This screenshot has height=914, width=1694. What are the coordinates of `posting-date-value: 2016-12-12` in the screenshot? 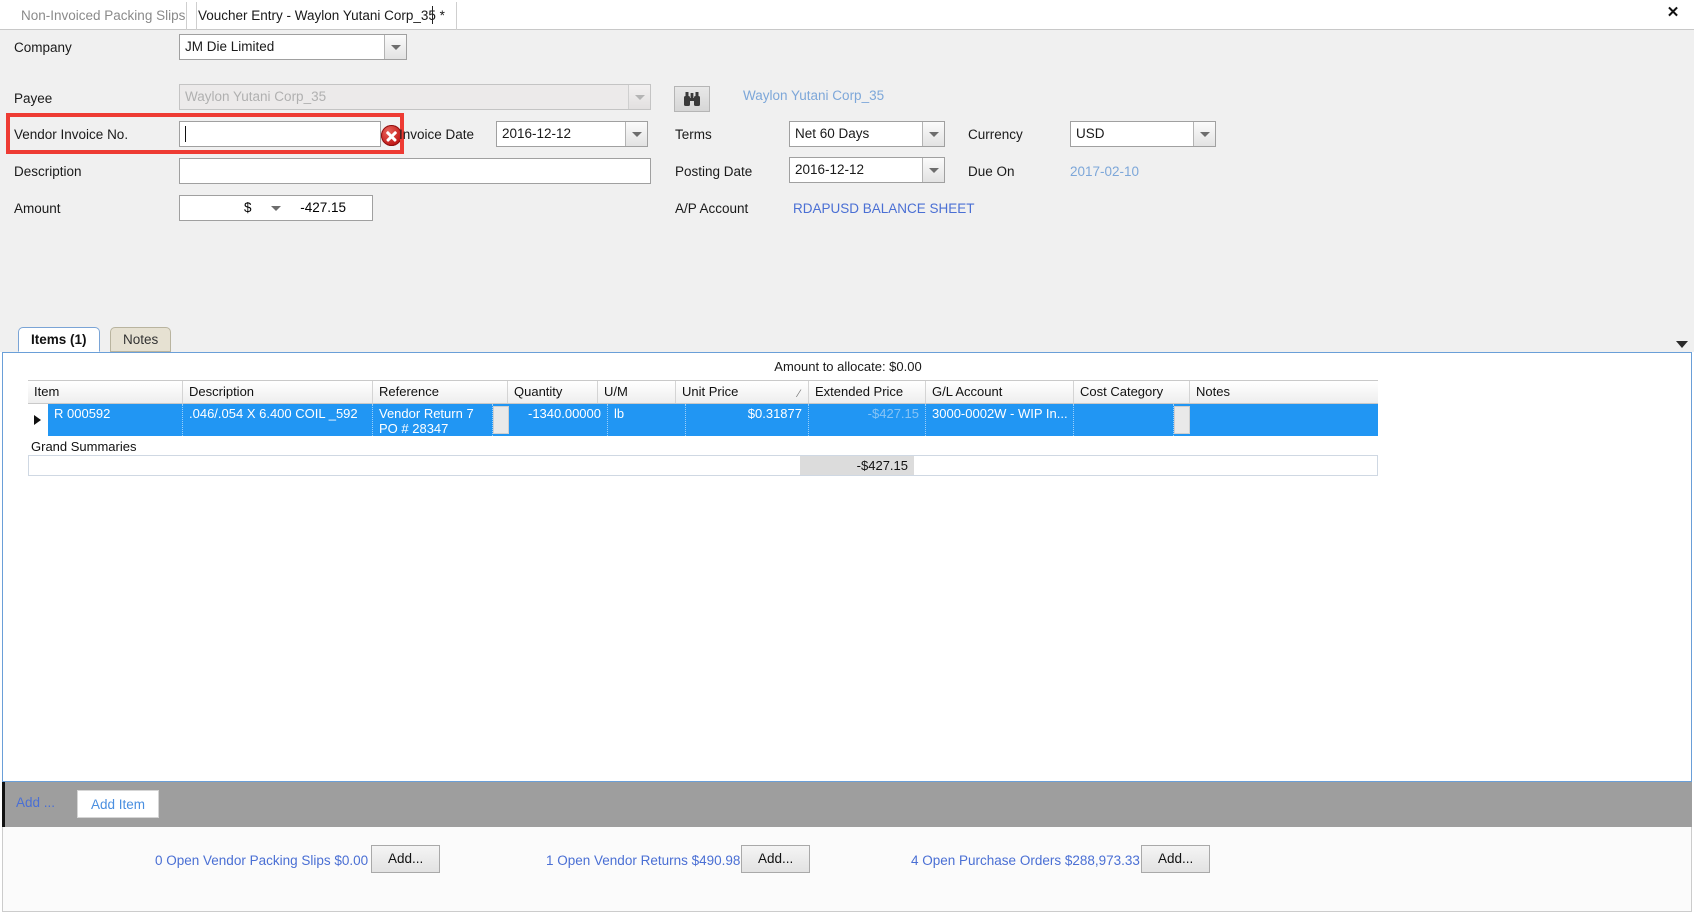 It's located at (830, 169).